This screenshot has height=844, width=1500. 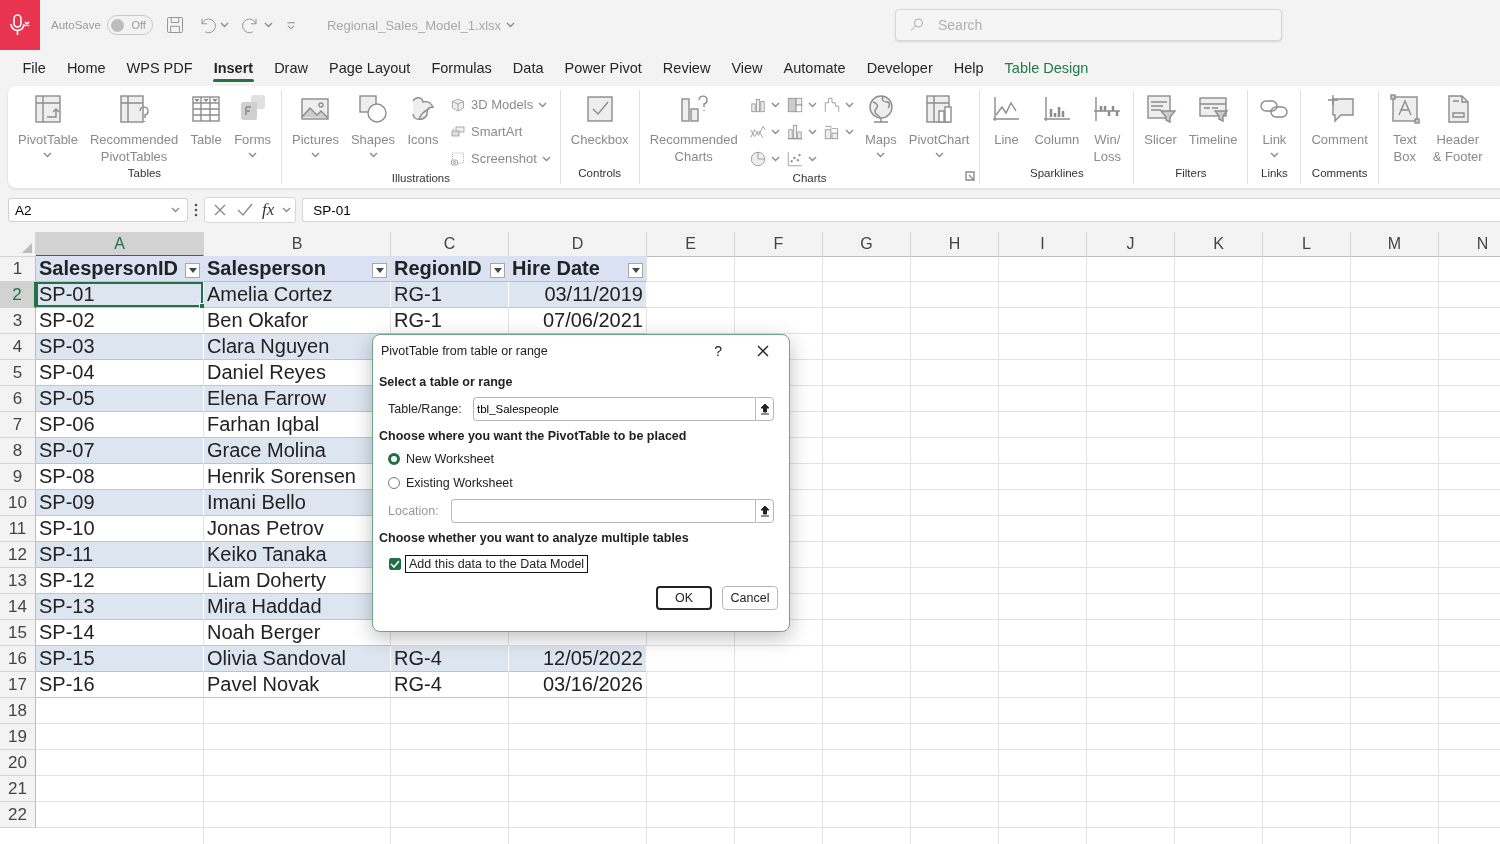 I want to click on menu-tab: Review, so click(x=686, y=68).